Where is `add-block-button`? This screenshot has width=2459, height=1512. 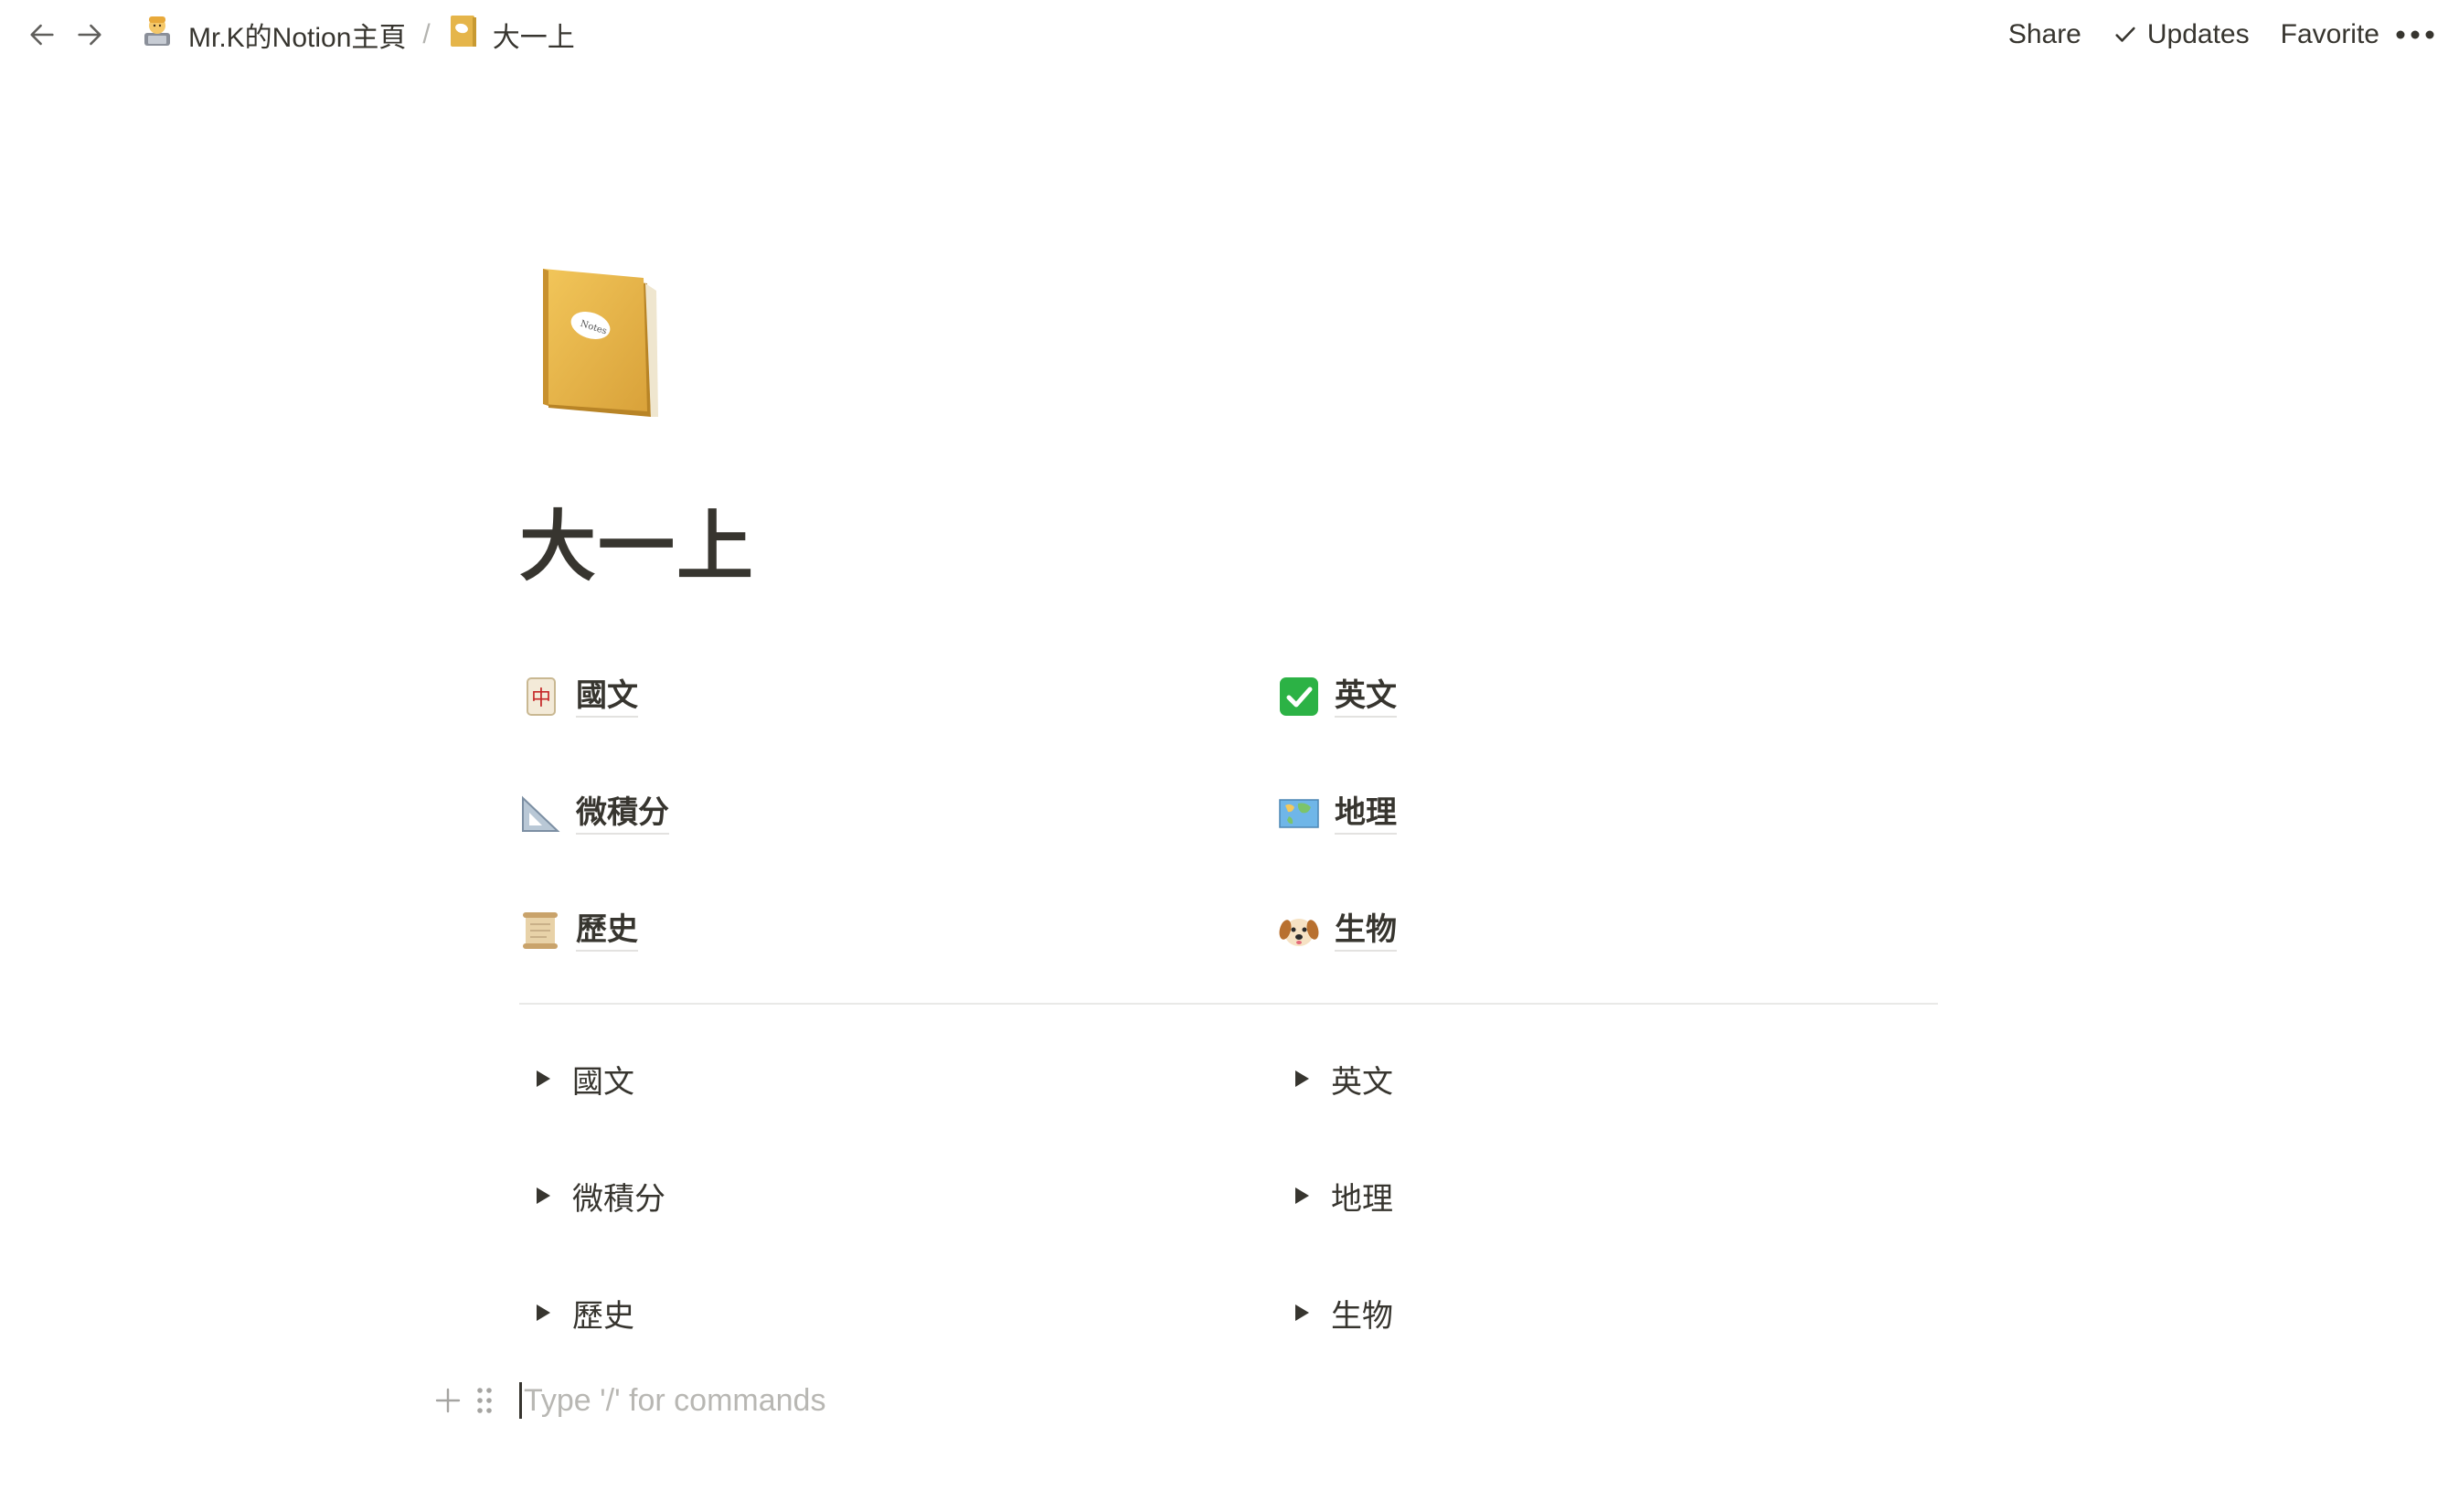 add-block-button is located at coordinates (448, 1400).